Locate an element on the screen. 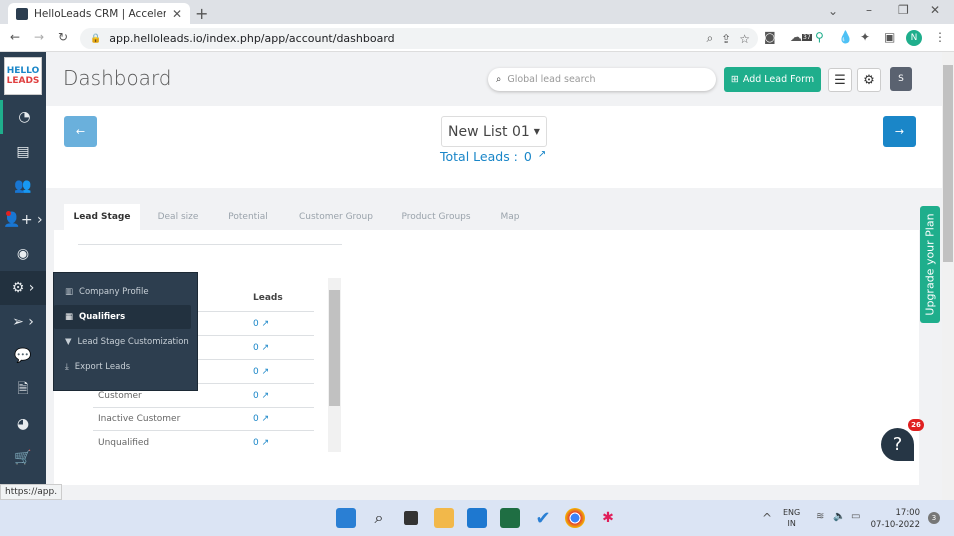 The image size is (954, 536). clock: 17:00 07-10-2022 is located at coordinates (895, 519).